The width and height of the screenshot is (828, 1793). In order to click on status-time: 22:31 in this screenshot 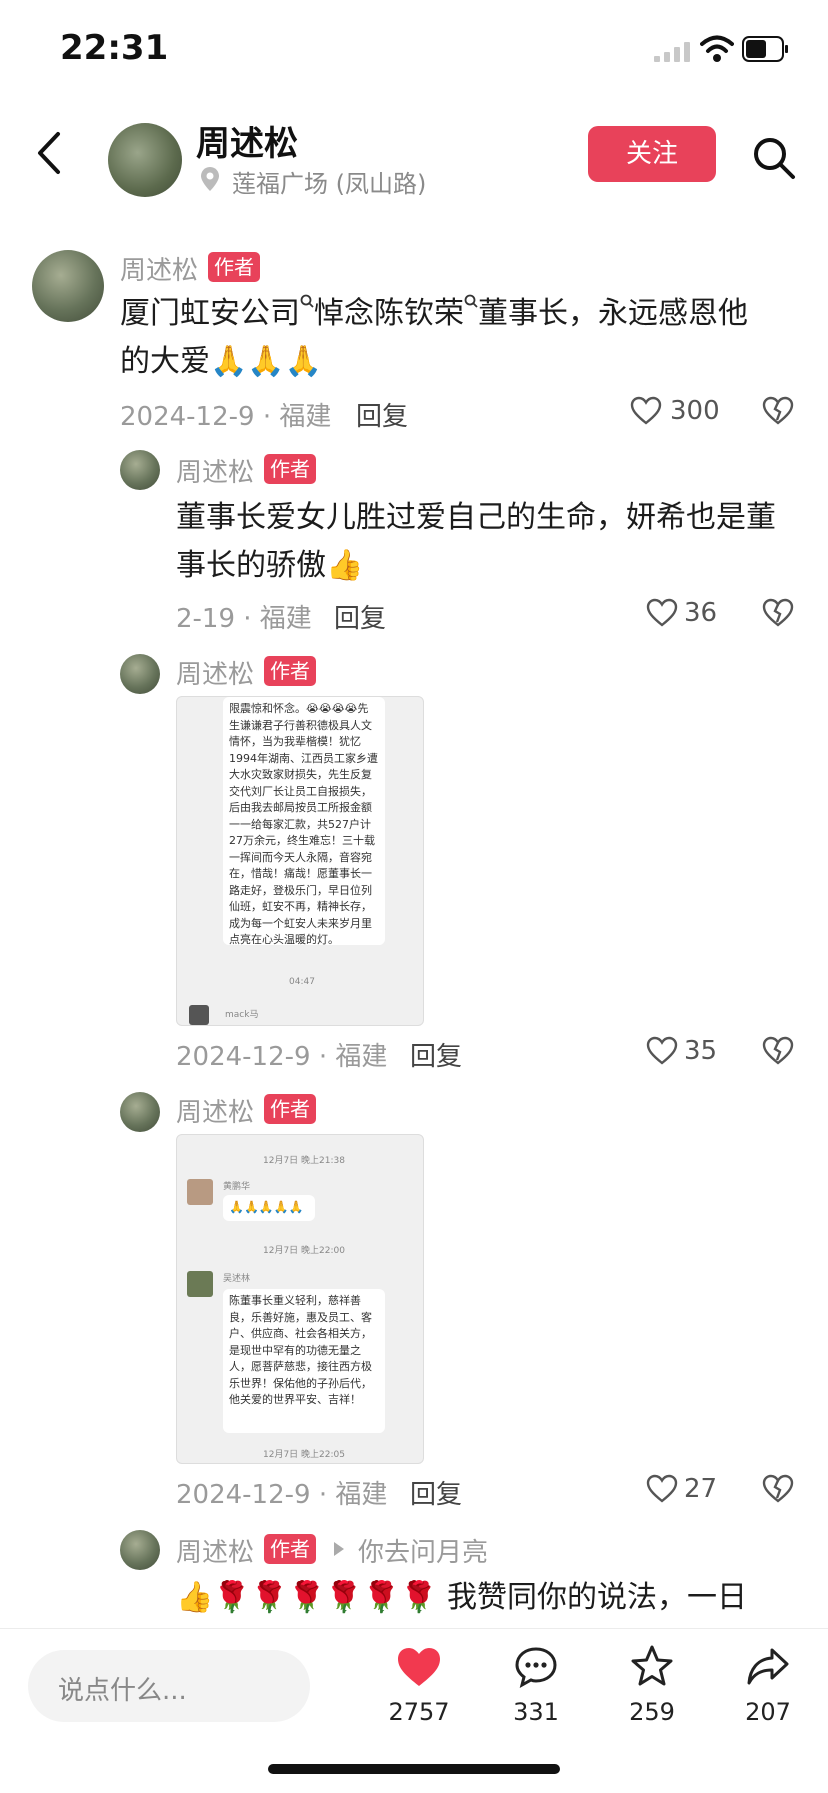, I will do `click(114, 48)`.